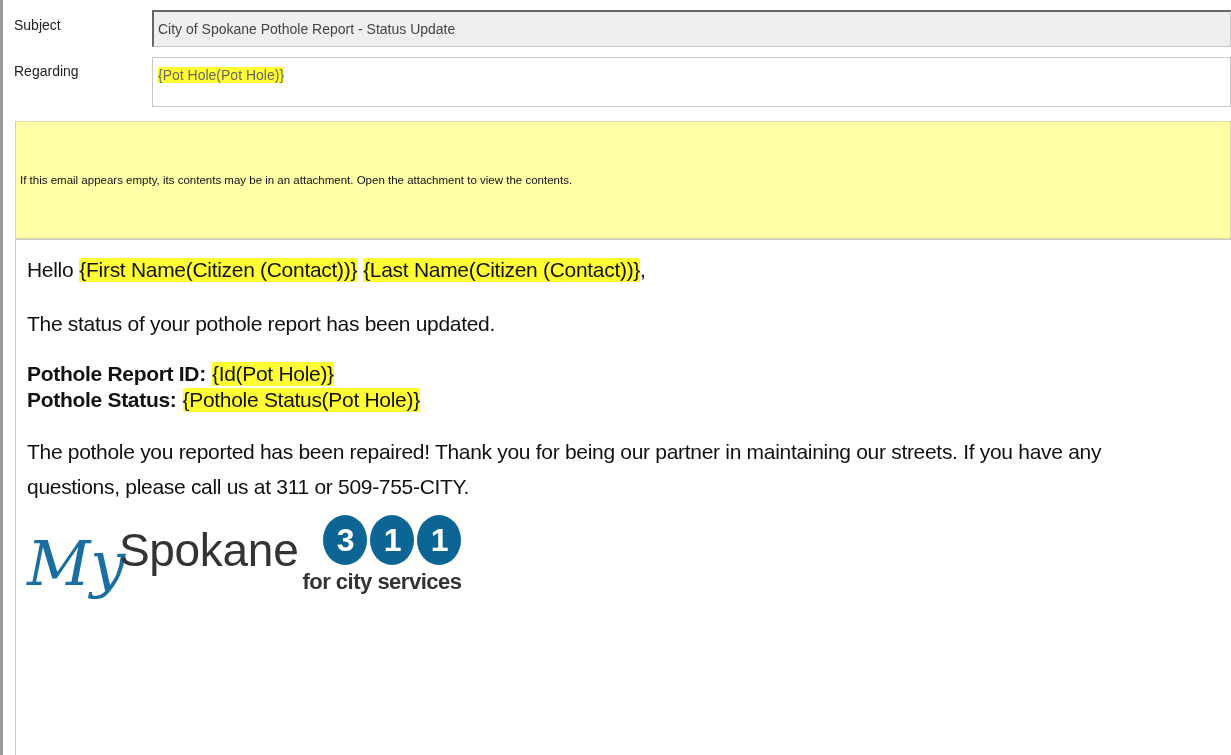  What do you see at coordinates (262, 324) in the screenshot?
I see `intro-text: The status of your pothole report has been updated.` at bounding box center [262, 324].